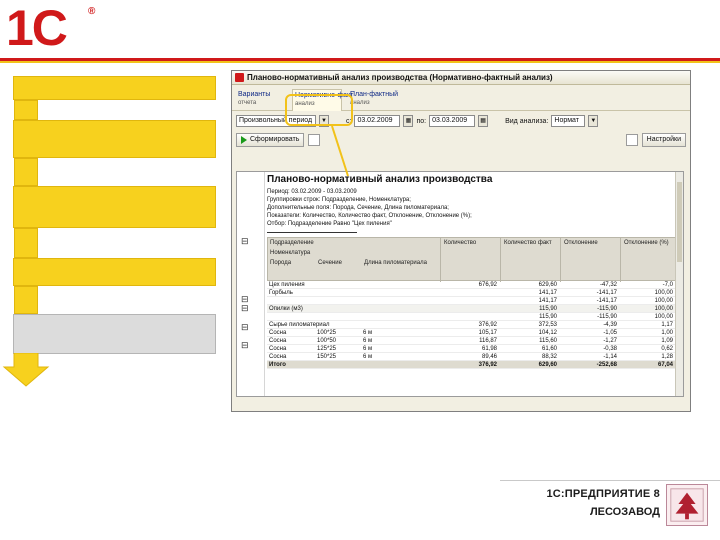 The image size is (720, 540). I want to click on generate-button: Сформировать, so click(270, 140).